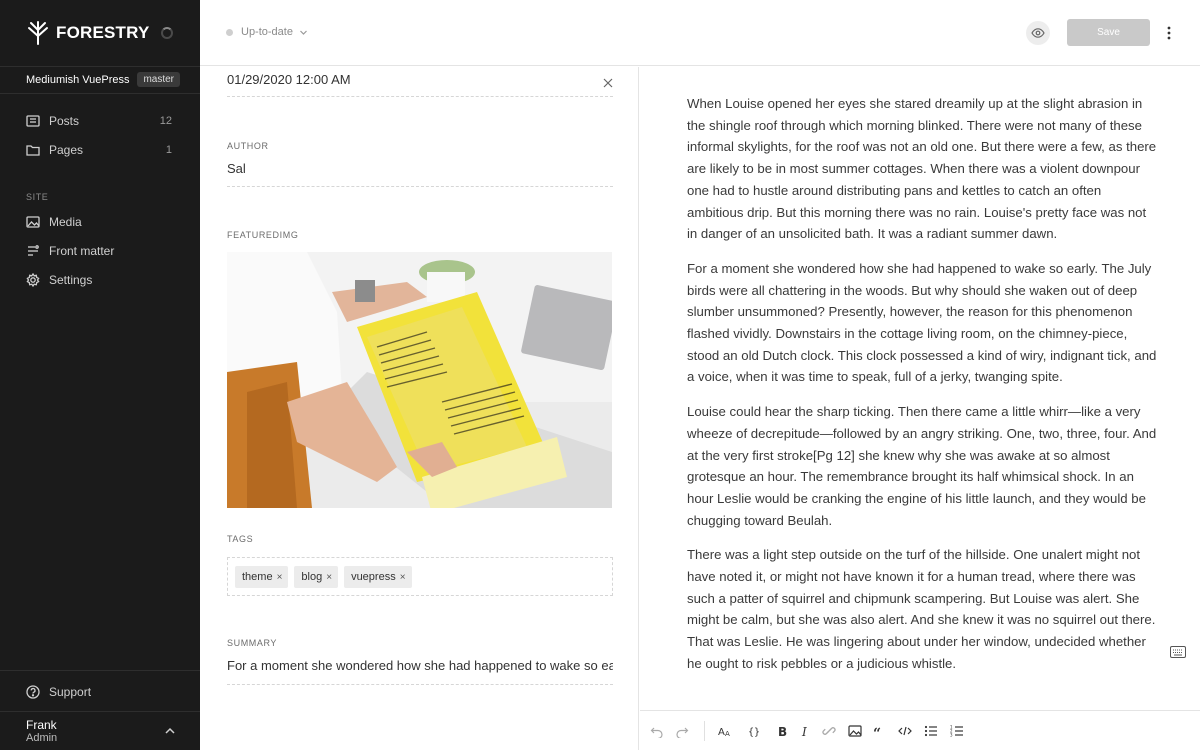  I want to click on sidebar-item-label: Front matter, so click(82, 251).